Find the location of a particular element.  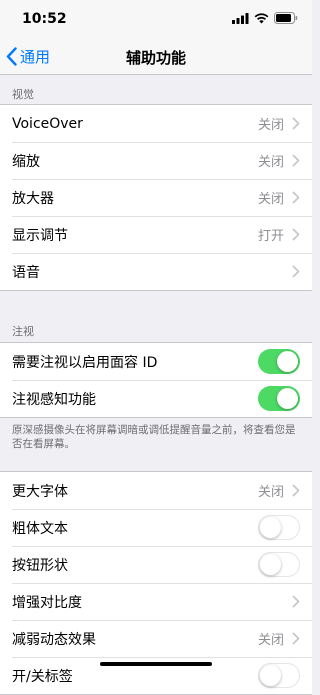

section-header-attention: 注视 is located at coordinates (23, 331).